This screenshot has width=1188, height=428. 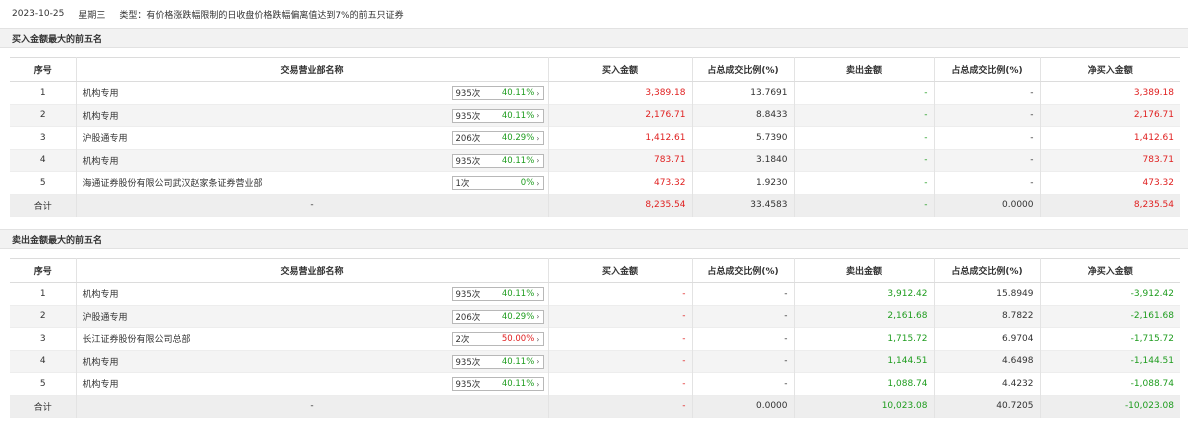 What do you see at coordinates (468, 139) in the screenshot?
I see `appearance-count: 206次` at bounding box center [468, 139].